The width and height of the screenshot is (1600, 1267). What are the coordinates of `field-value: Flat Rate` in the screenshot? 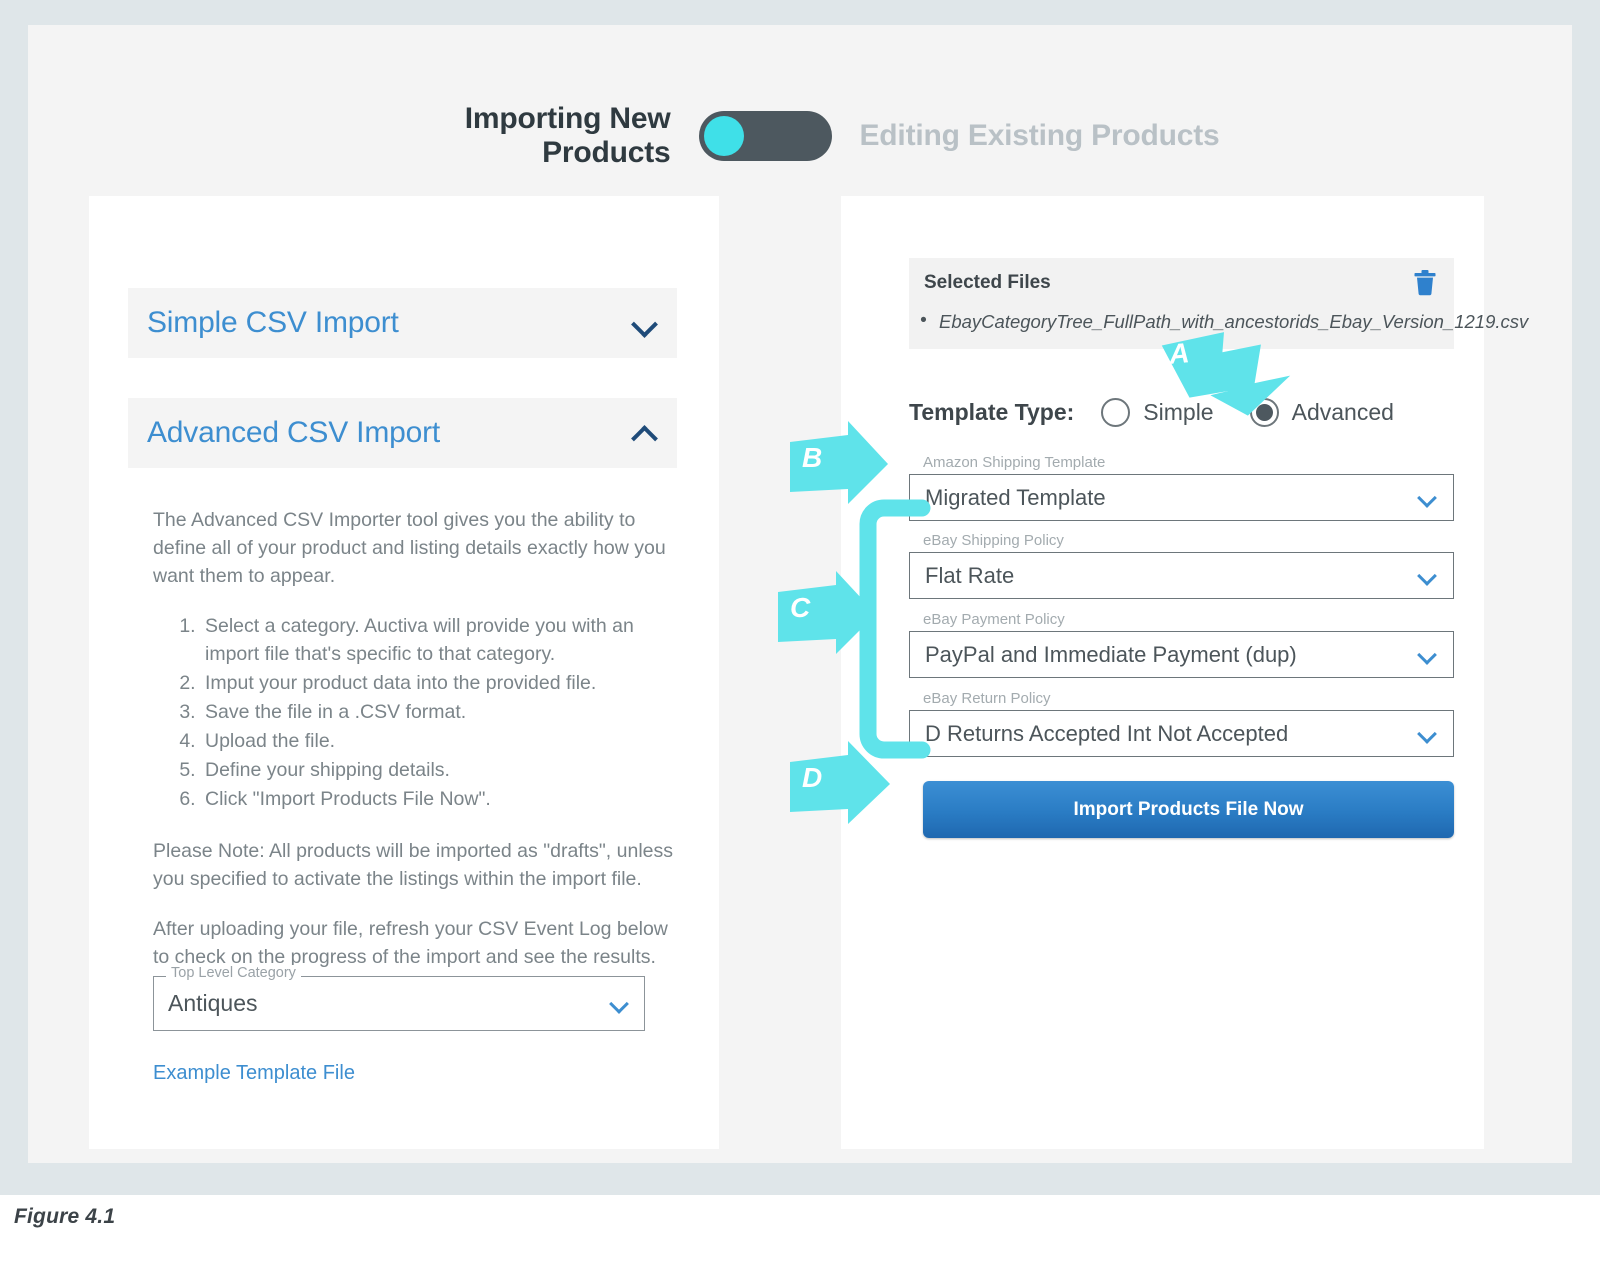 It's located at (970, 575).